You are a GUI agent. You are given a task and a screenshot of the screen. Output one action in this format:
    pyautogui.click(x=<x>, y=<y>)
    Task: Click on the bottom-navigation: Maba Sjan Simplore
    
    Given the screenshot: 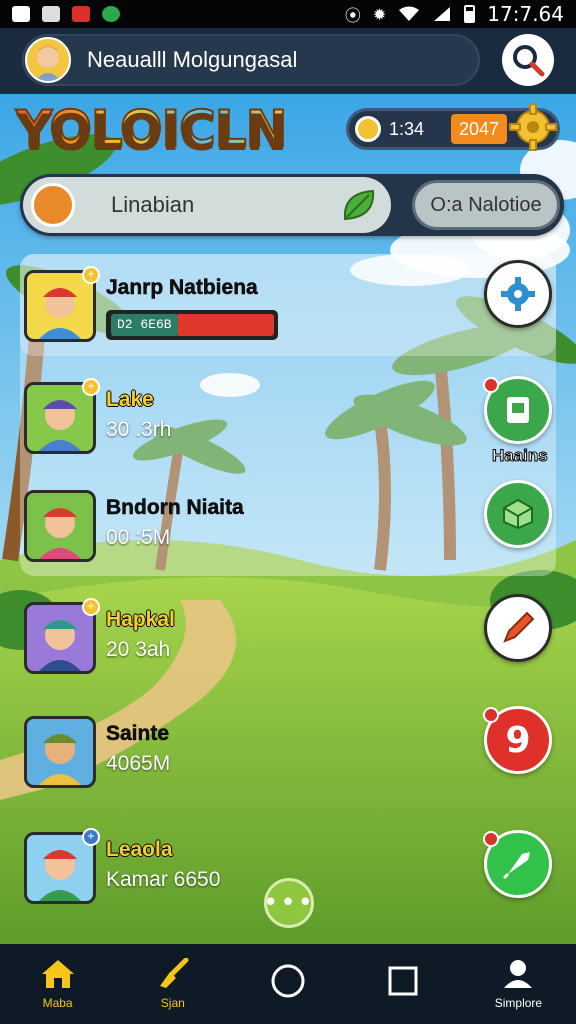 What is the action you would take?
    pyautogui.click(x=288, y=984)
    